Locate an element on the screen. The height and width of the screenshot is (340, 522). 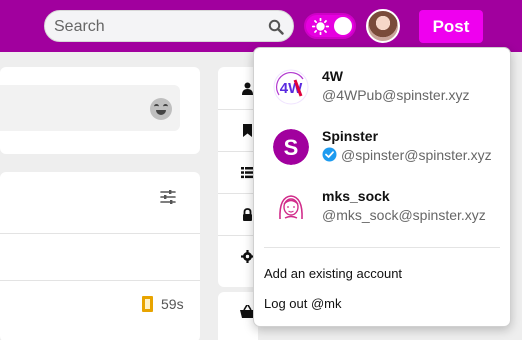
emoji-mouth is located at coordinates (161, 112).